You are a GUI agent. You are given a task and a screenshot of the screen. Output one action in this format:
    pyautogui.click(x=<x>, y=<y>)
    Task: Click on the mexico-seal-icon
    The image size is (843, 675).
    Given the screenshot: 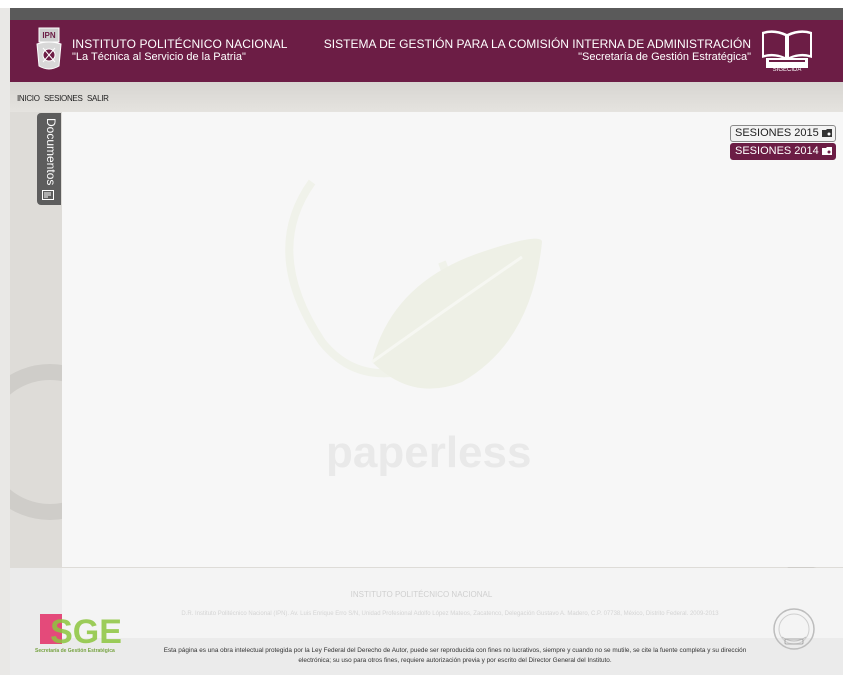 What is the action you would take?
    pyautogui.click(x=794, y=629)
    